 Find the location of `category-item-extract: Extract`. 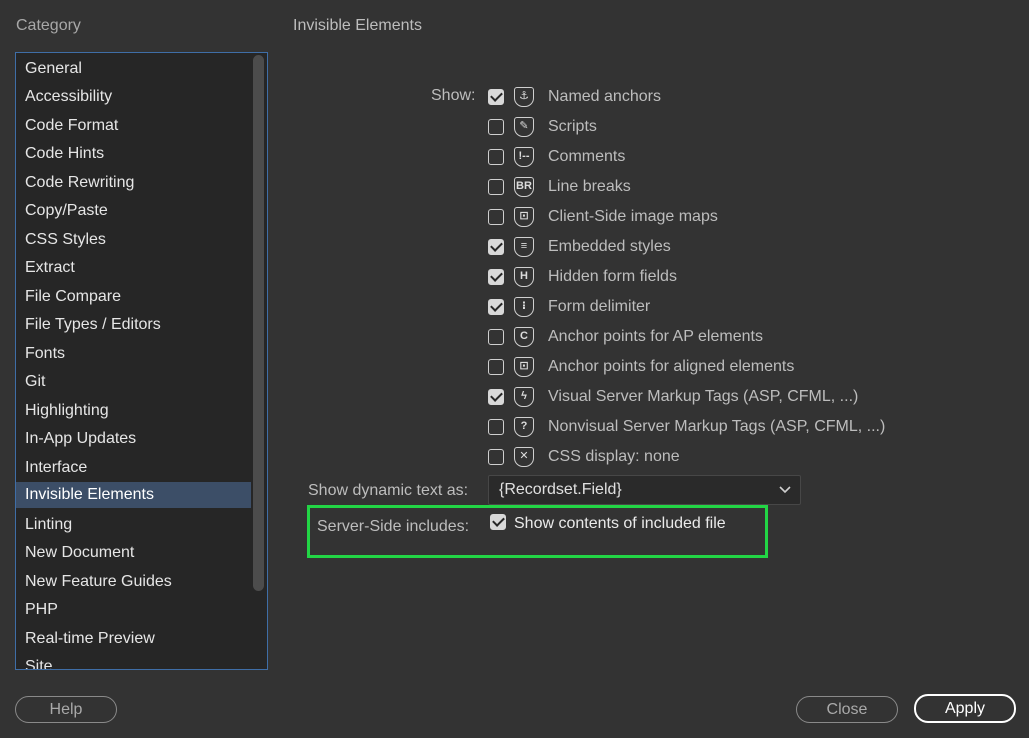

category-item-extract: Extract is located at coordinates (133, 268).